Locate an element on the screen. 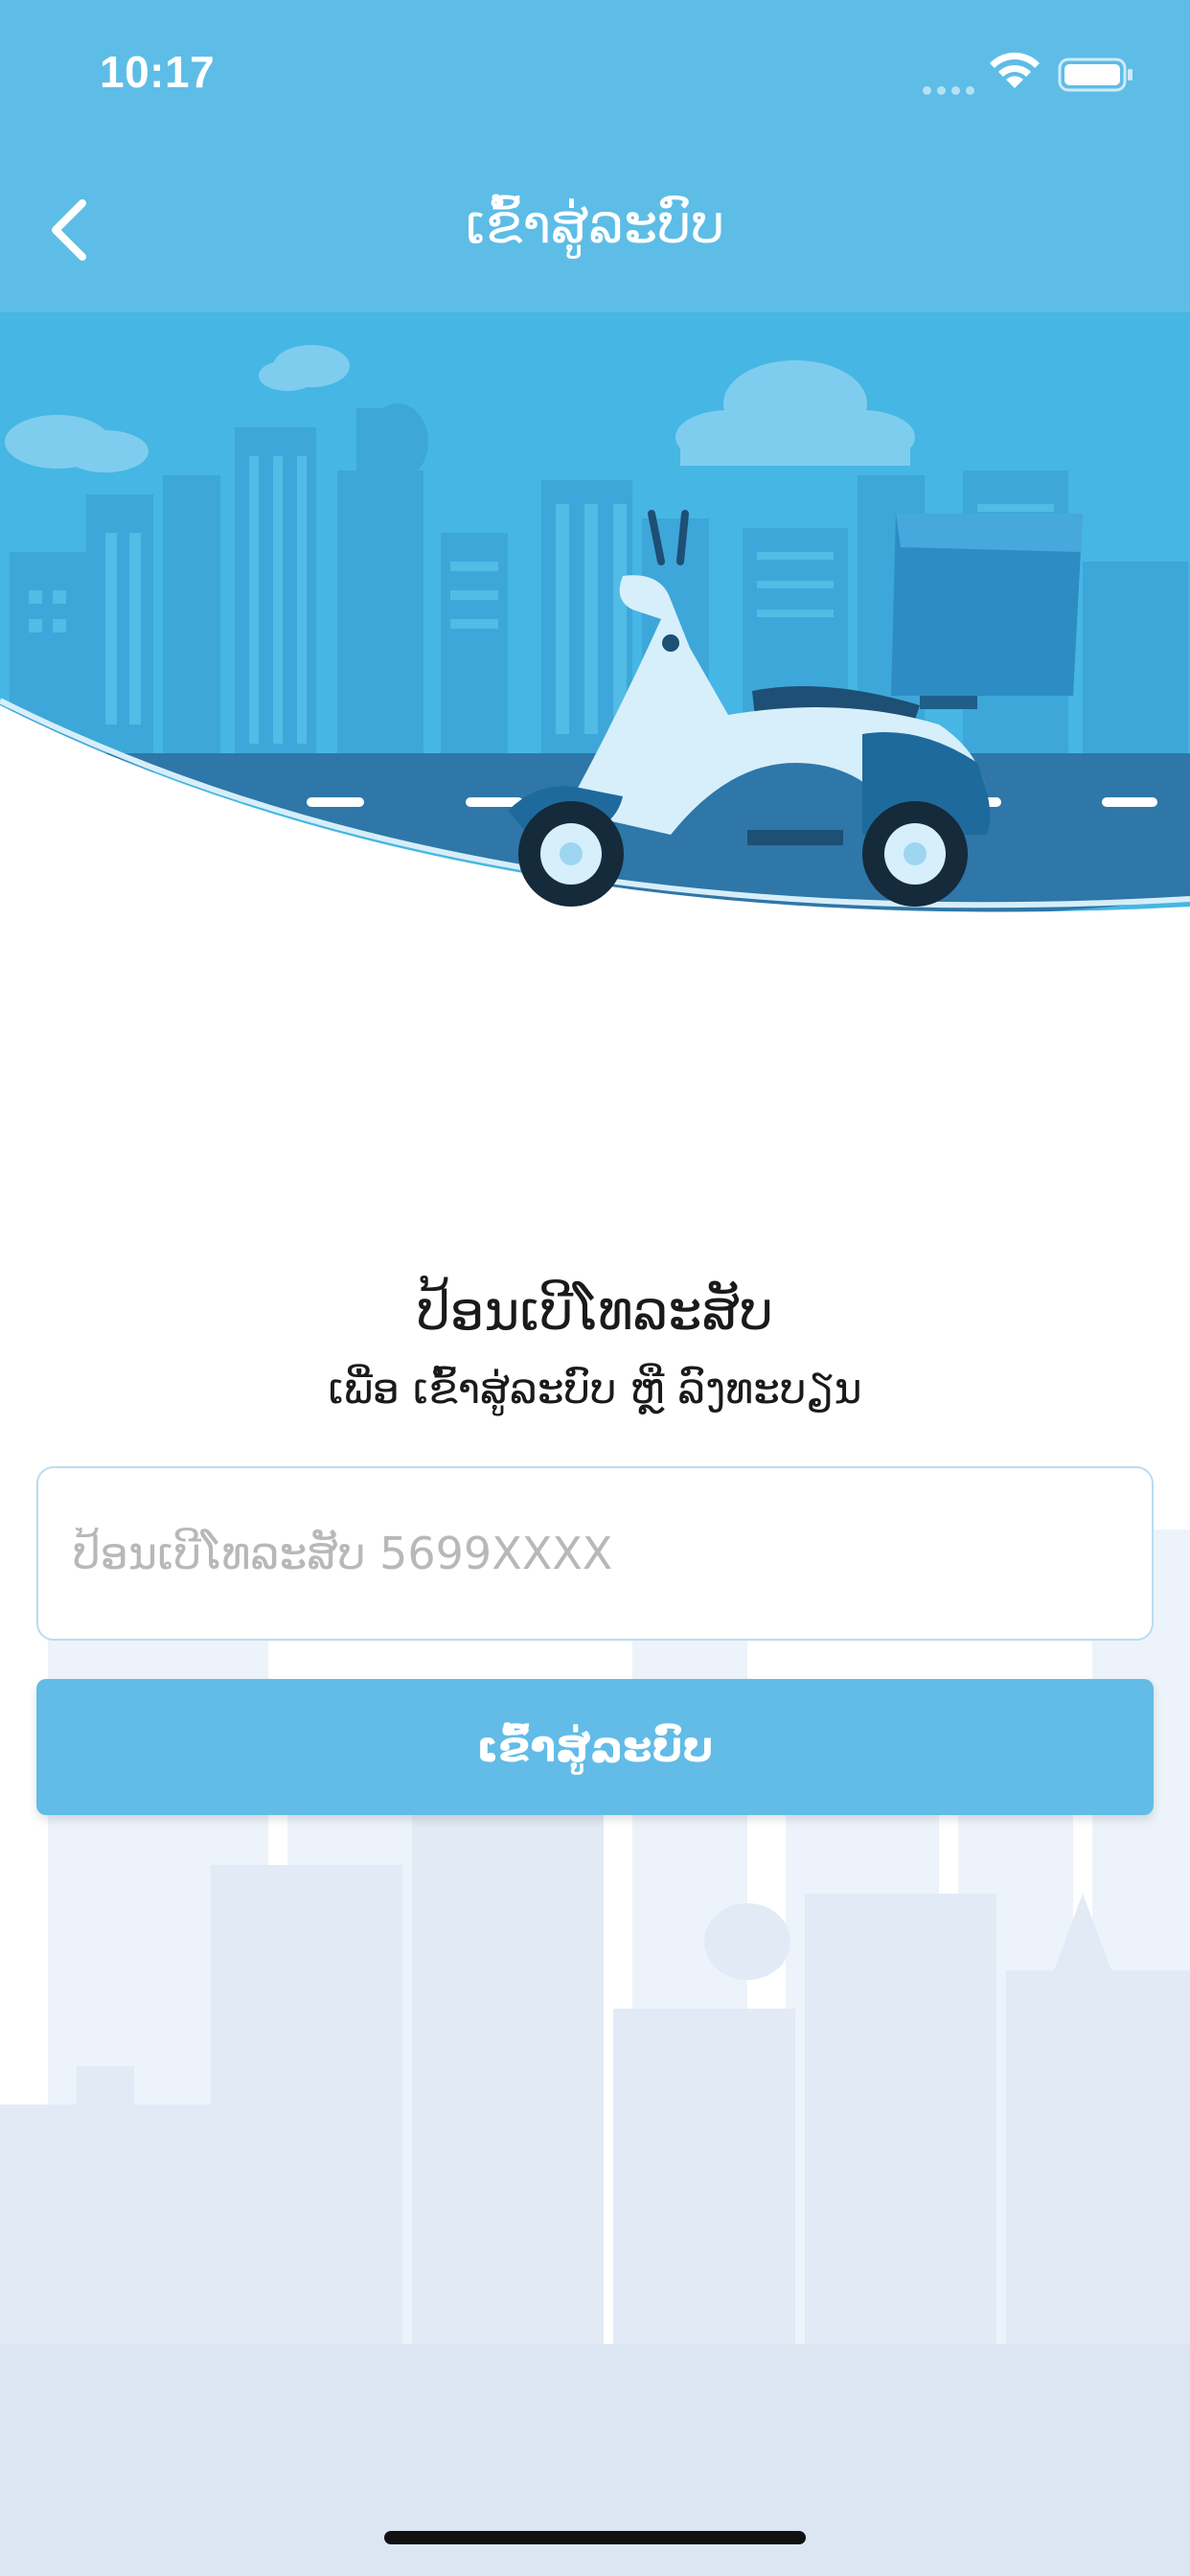  phone-number-input is located at coordinates (595, 1553).